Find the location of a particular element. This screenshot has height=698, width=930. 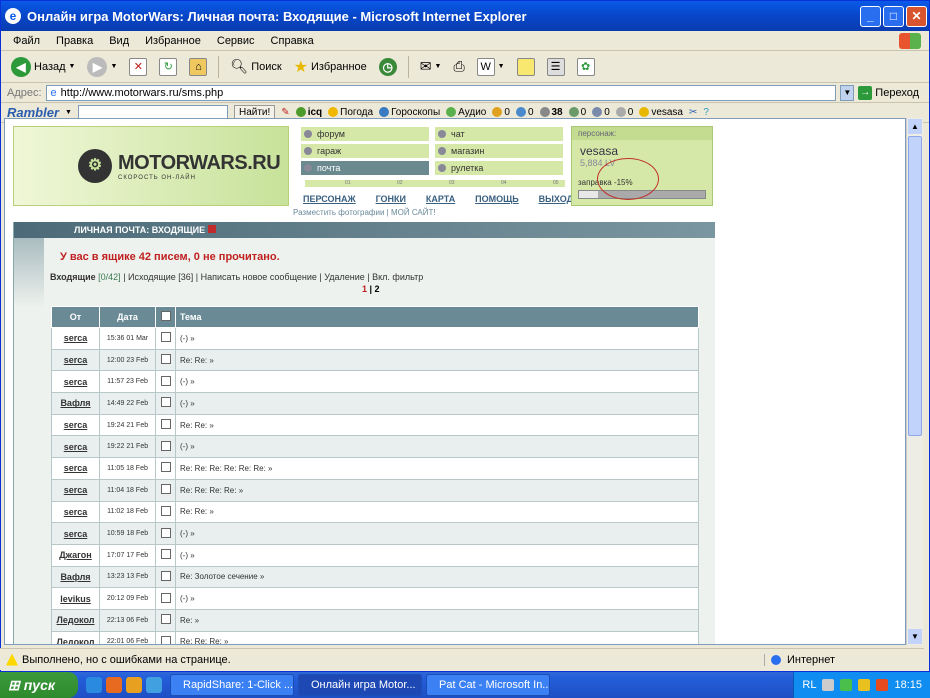

table-row: serca 11:04 18 Feb Re: Re: Re: Re: » is located at coordinates (375, 490).